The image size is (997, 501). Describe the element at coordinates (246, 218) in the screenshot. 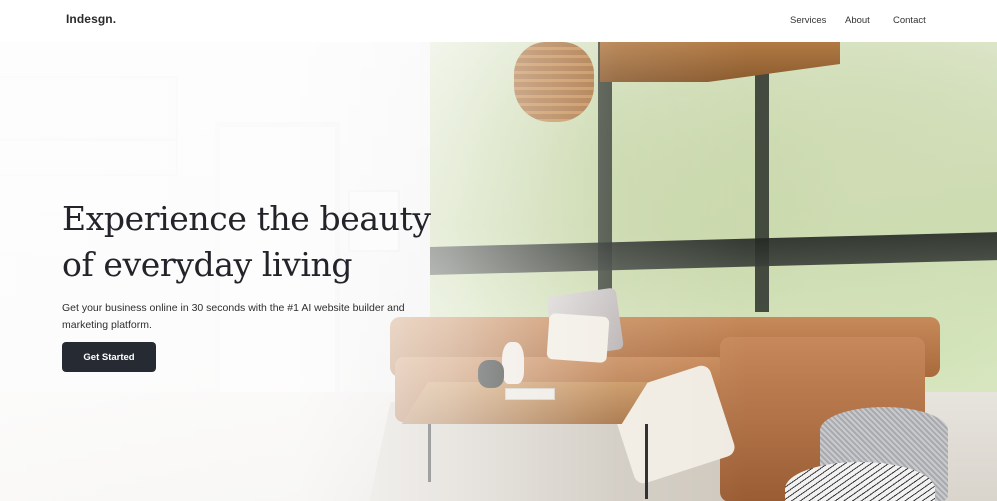

I see `hero-title-line: Experience the beauty` at that location.